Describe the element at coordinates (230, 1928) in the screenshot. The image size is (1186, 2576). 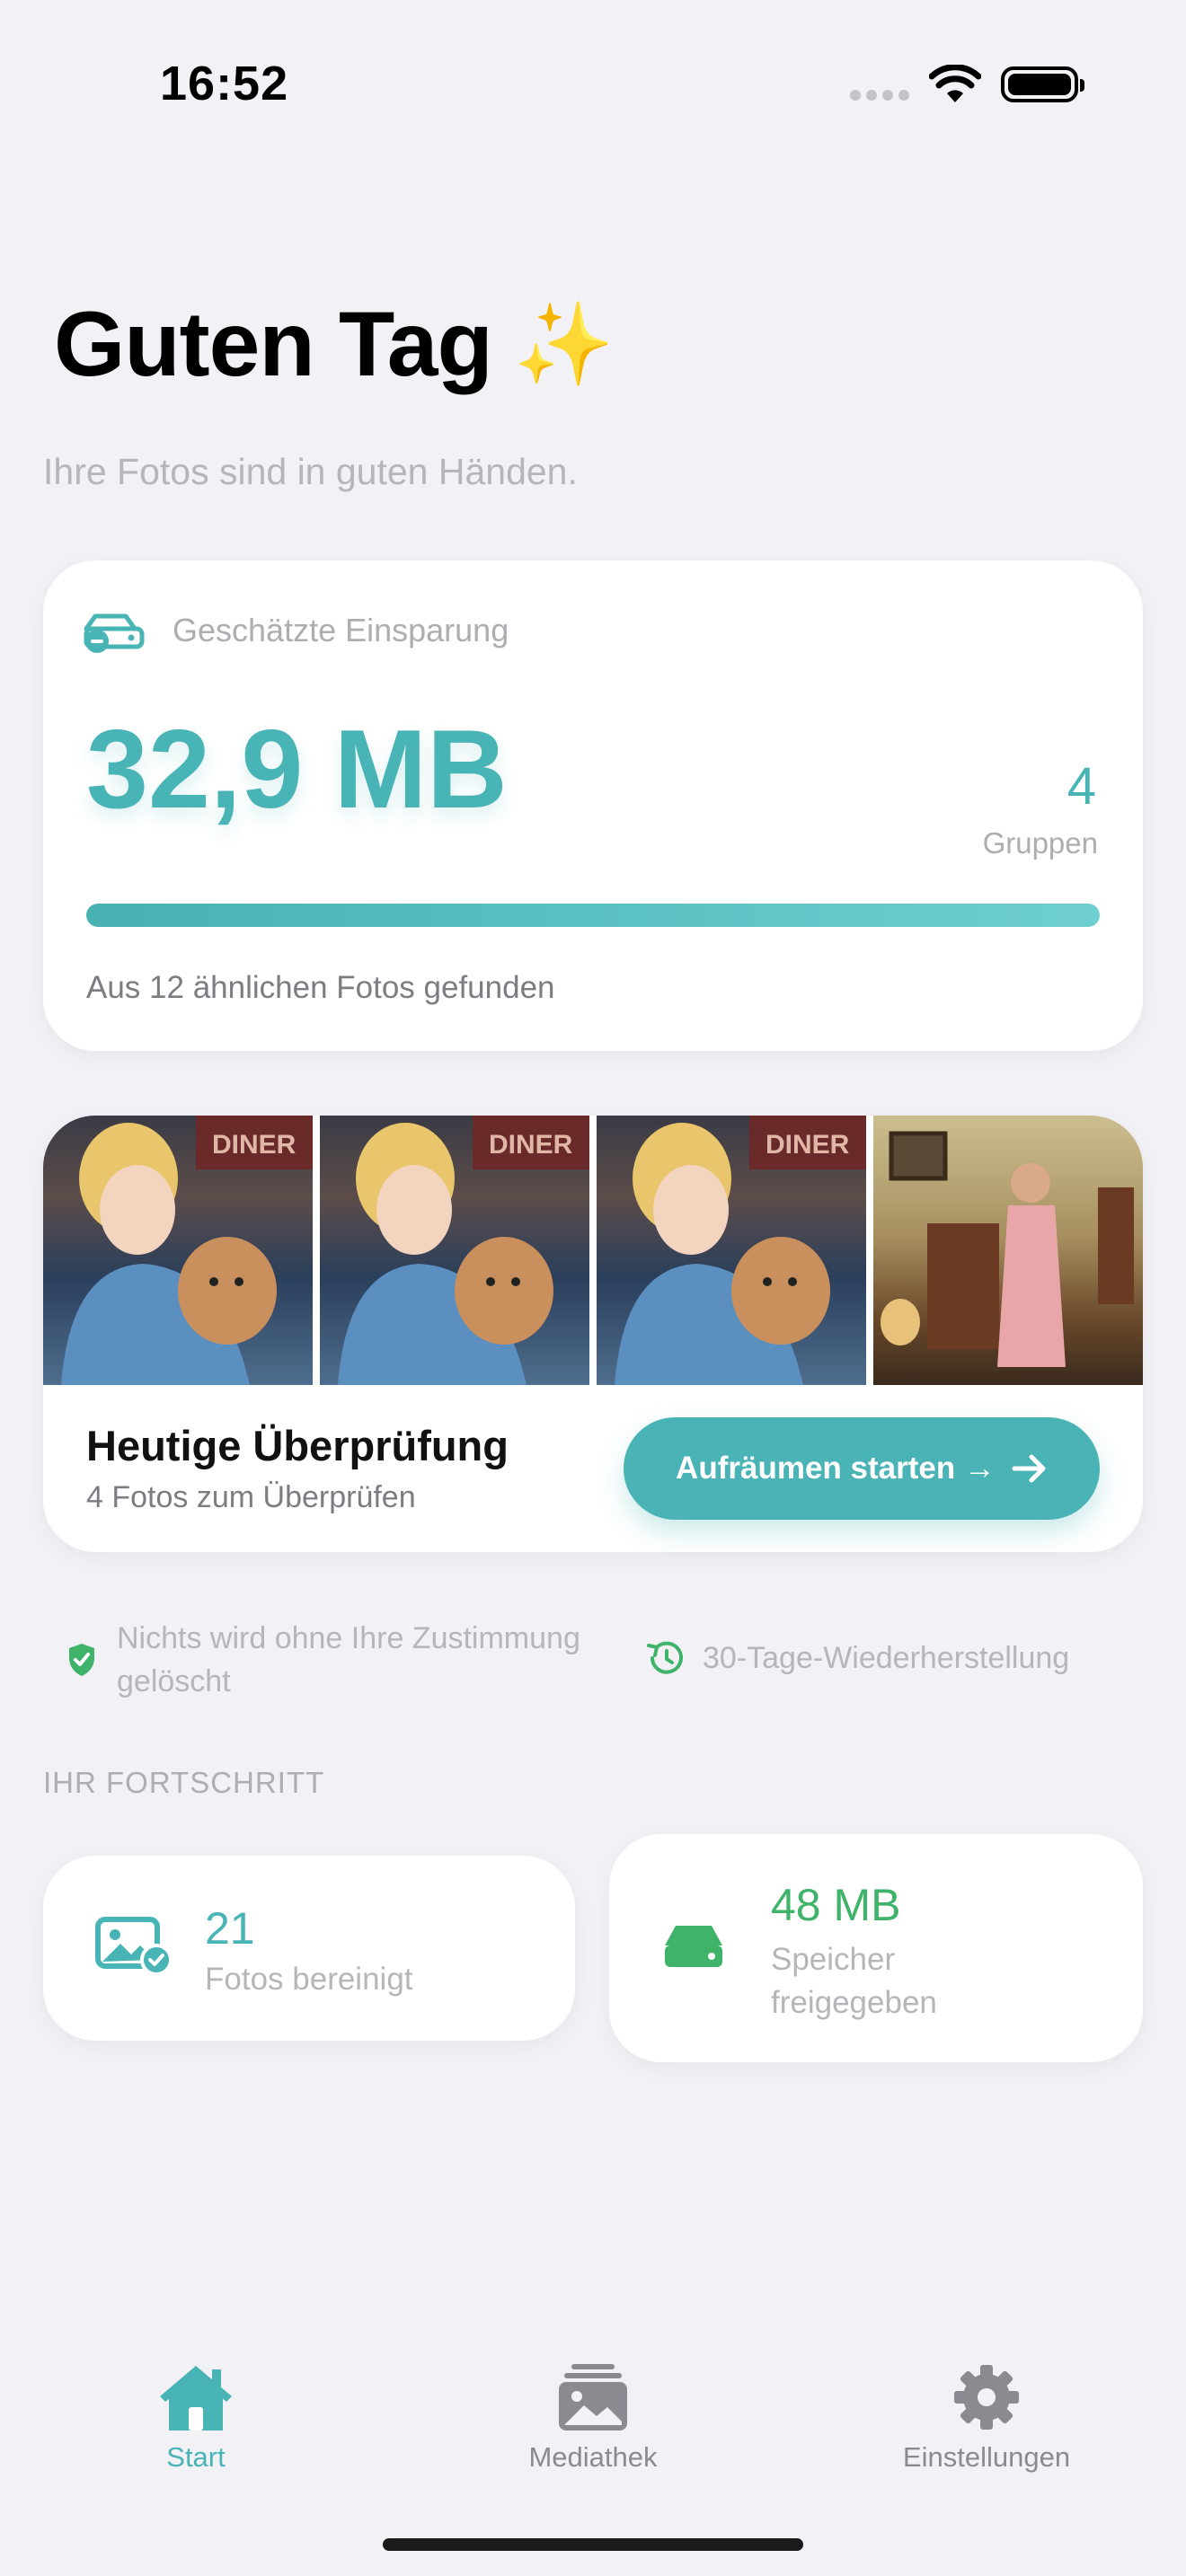
I see `photos-cleaned-value: 21` at that location.